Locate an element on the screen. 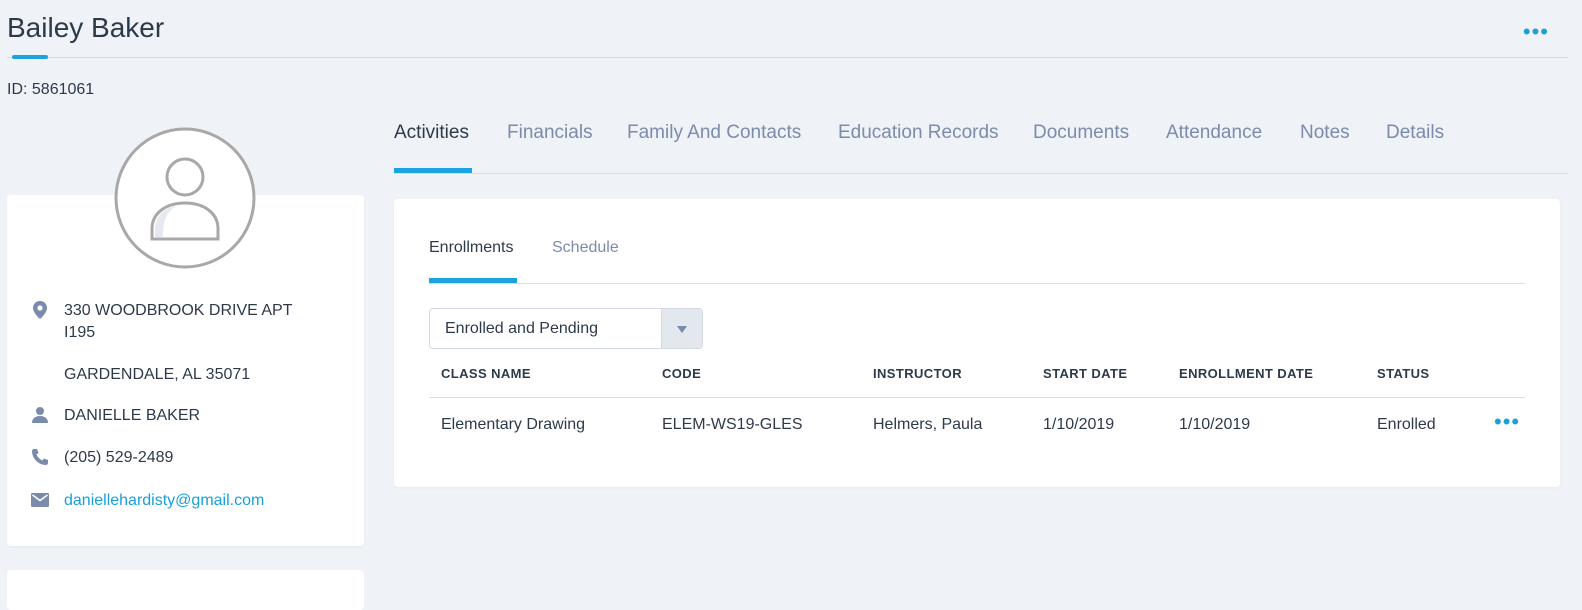  row-more-options-button: ••• is located at coordinates (1507, 422).